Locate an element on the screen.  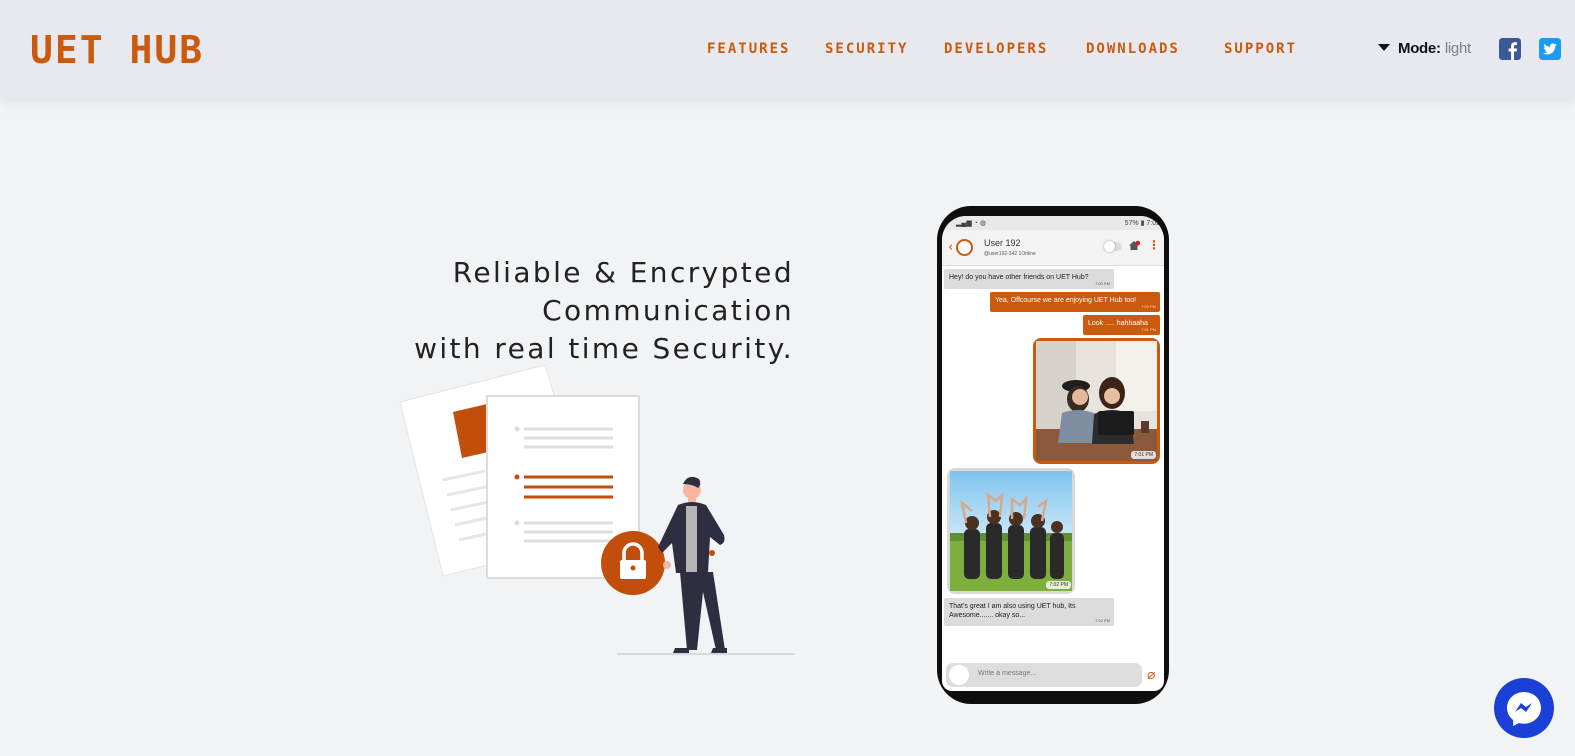
mode-value: light is located at coordinates (1457, 48).